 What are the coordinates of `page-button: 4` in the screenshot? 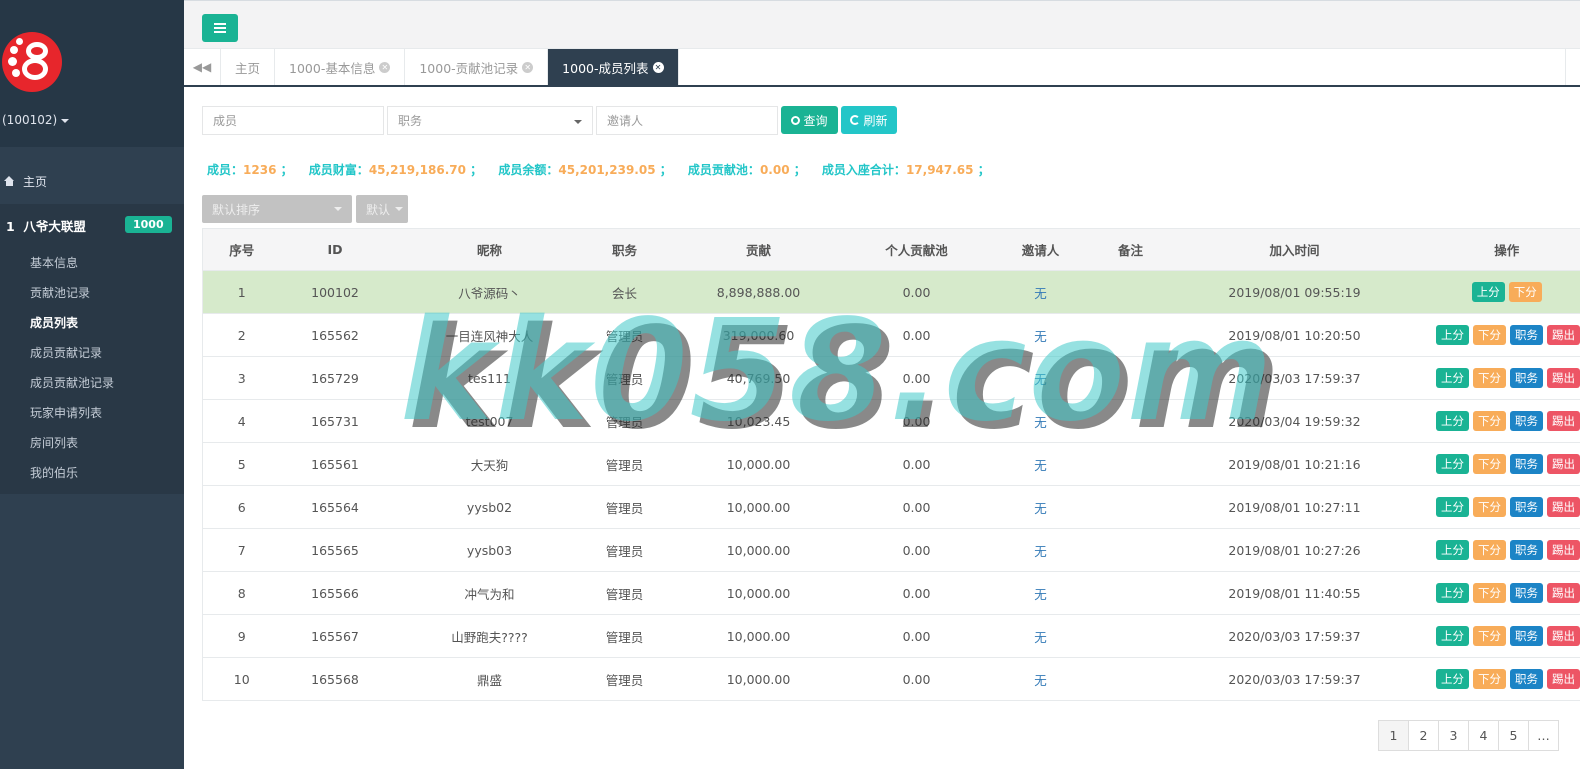 It's located at (1483, 735).